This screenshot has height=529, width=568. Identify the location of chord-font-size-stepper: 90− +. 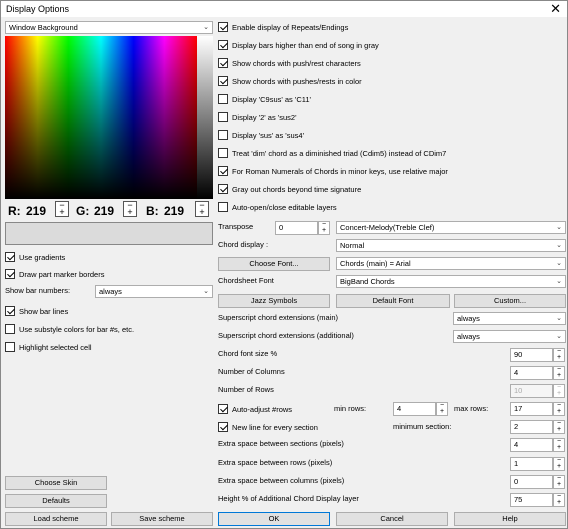
(538, 355).